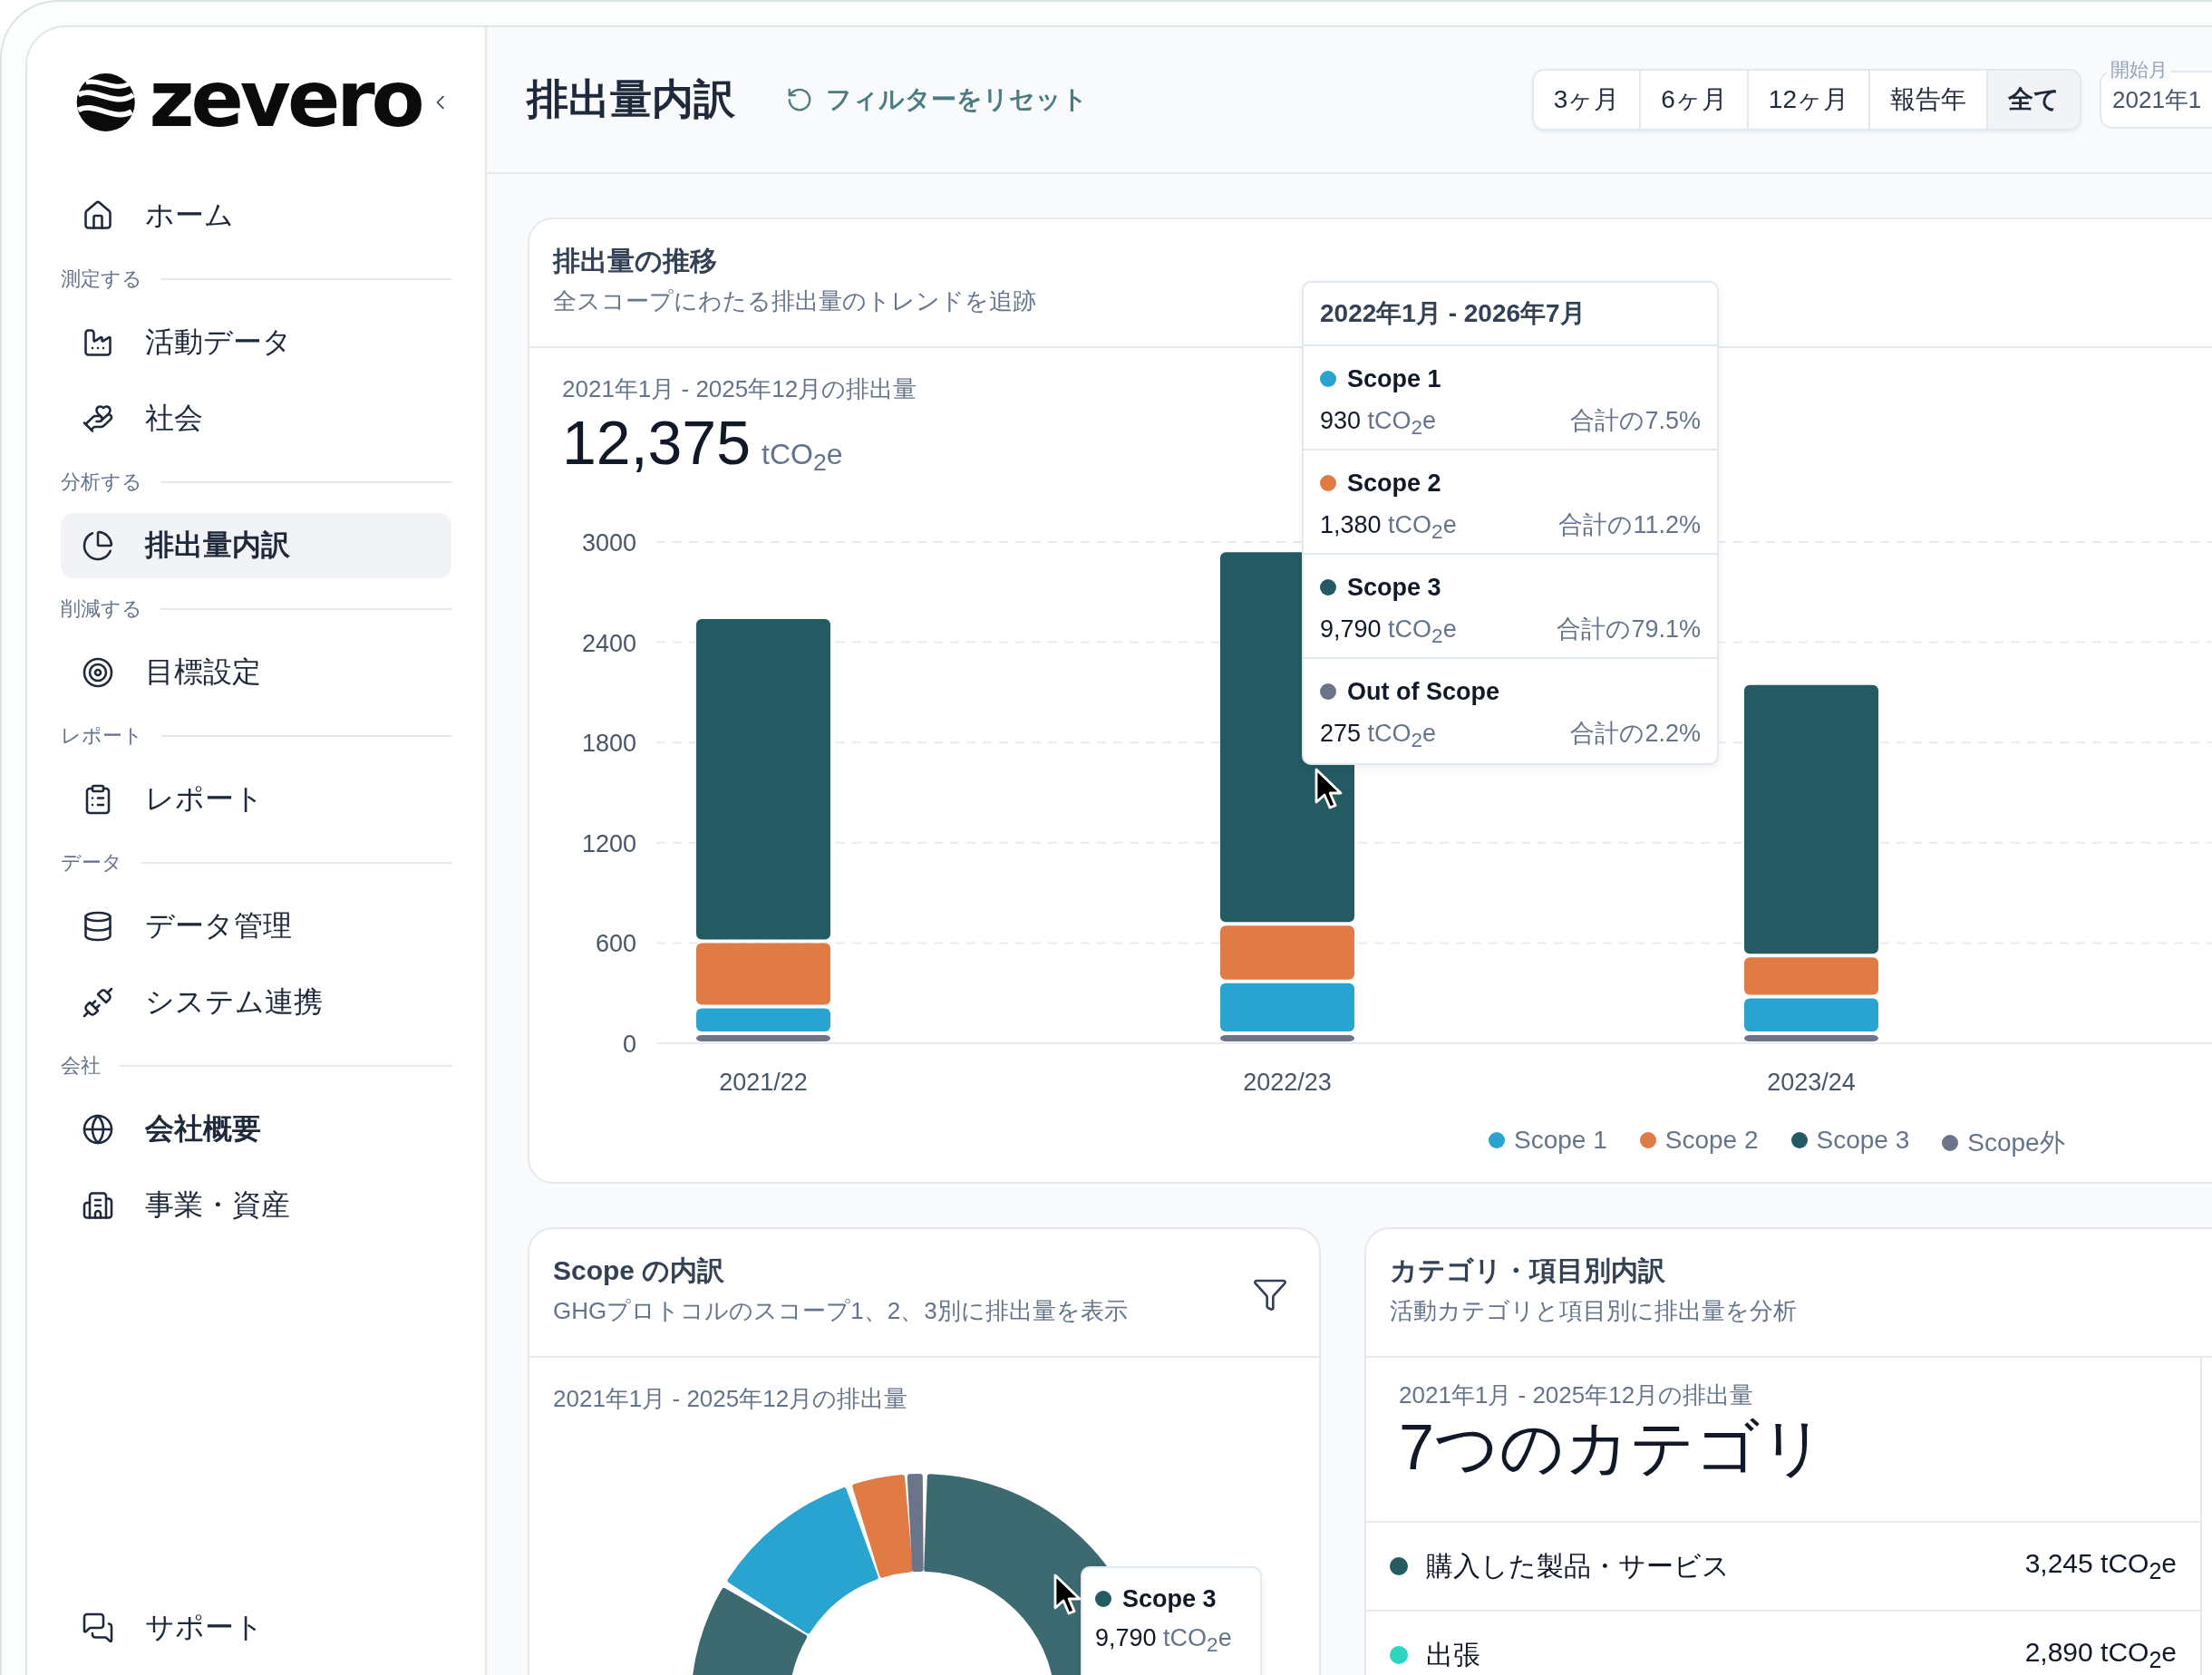  I want to click on range-tab: 12ヶ月, so click(1807, 100).